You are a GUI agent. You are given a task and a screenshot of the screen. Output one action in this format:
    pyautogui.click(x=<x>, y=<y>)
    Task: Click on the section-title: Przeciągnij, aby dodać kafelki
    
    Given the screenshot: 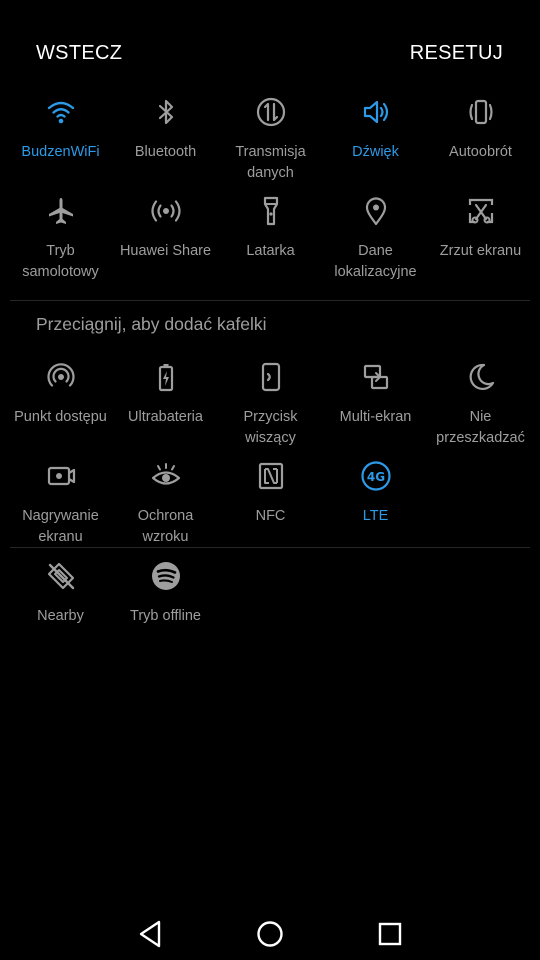 What is the action you would take?
    pyautogui.click(x=151, y=324)
    